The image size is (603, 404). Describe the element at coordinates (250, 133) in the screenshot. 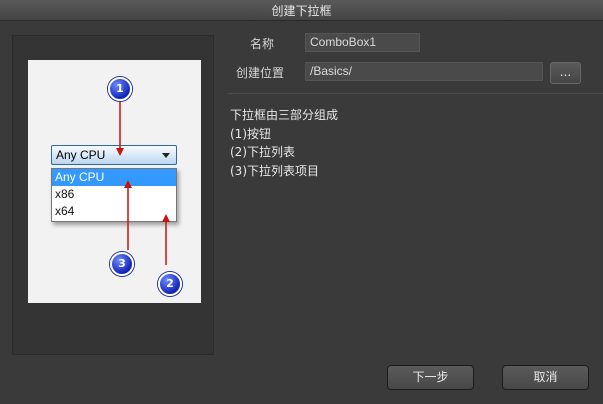

I see `description-line: (1)按钮` at that location.